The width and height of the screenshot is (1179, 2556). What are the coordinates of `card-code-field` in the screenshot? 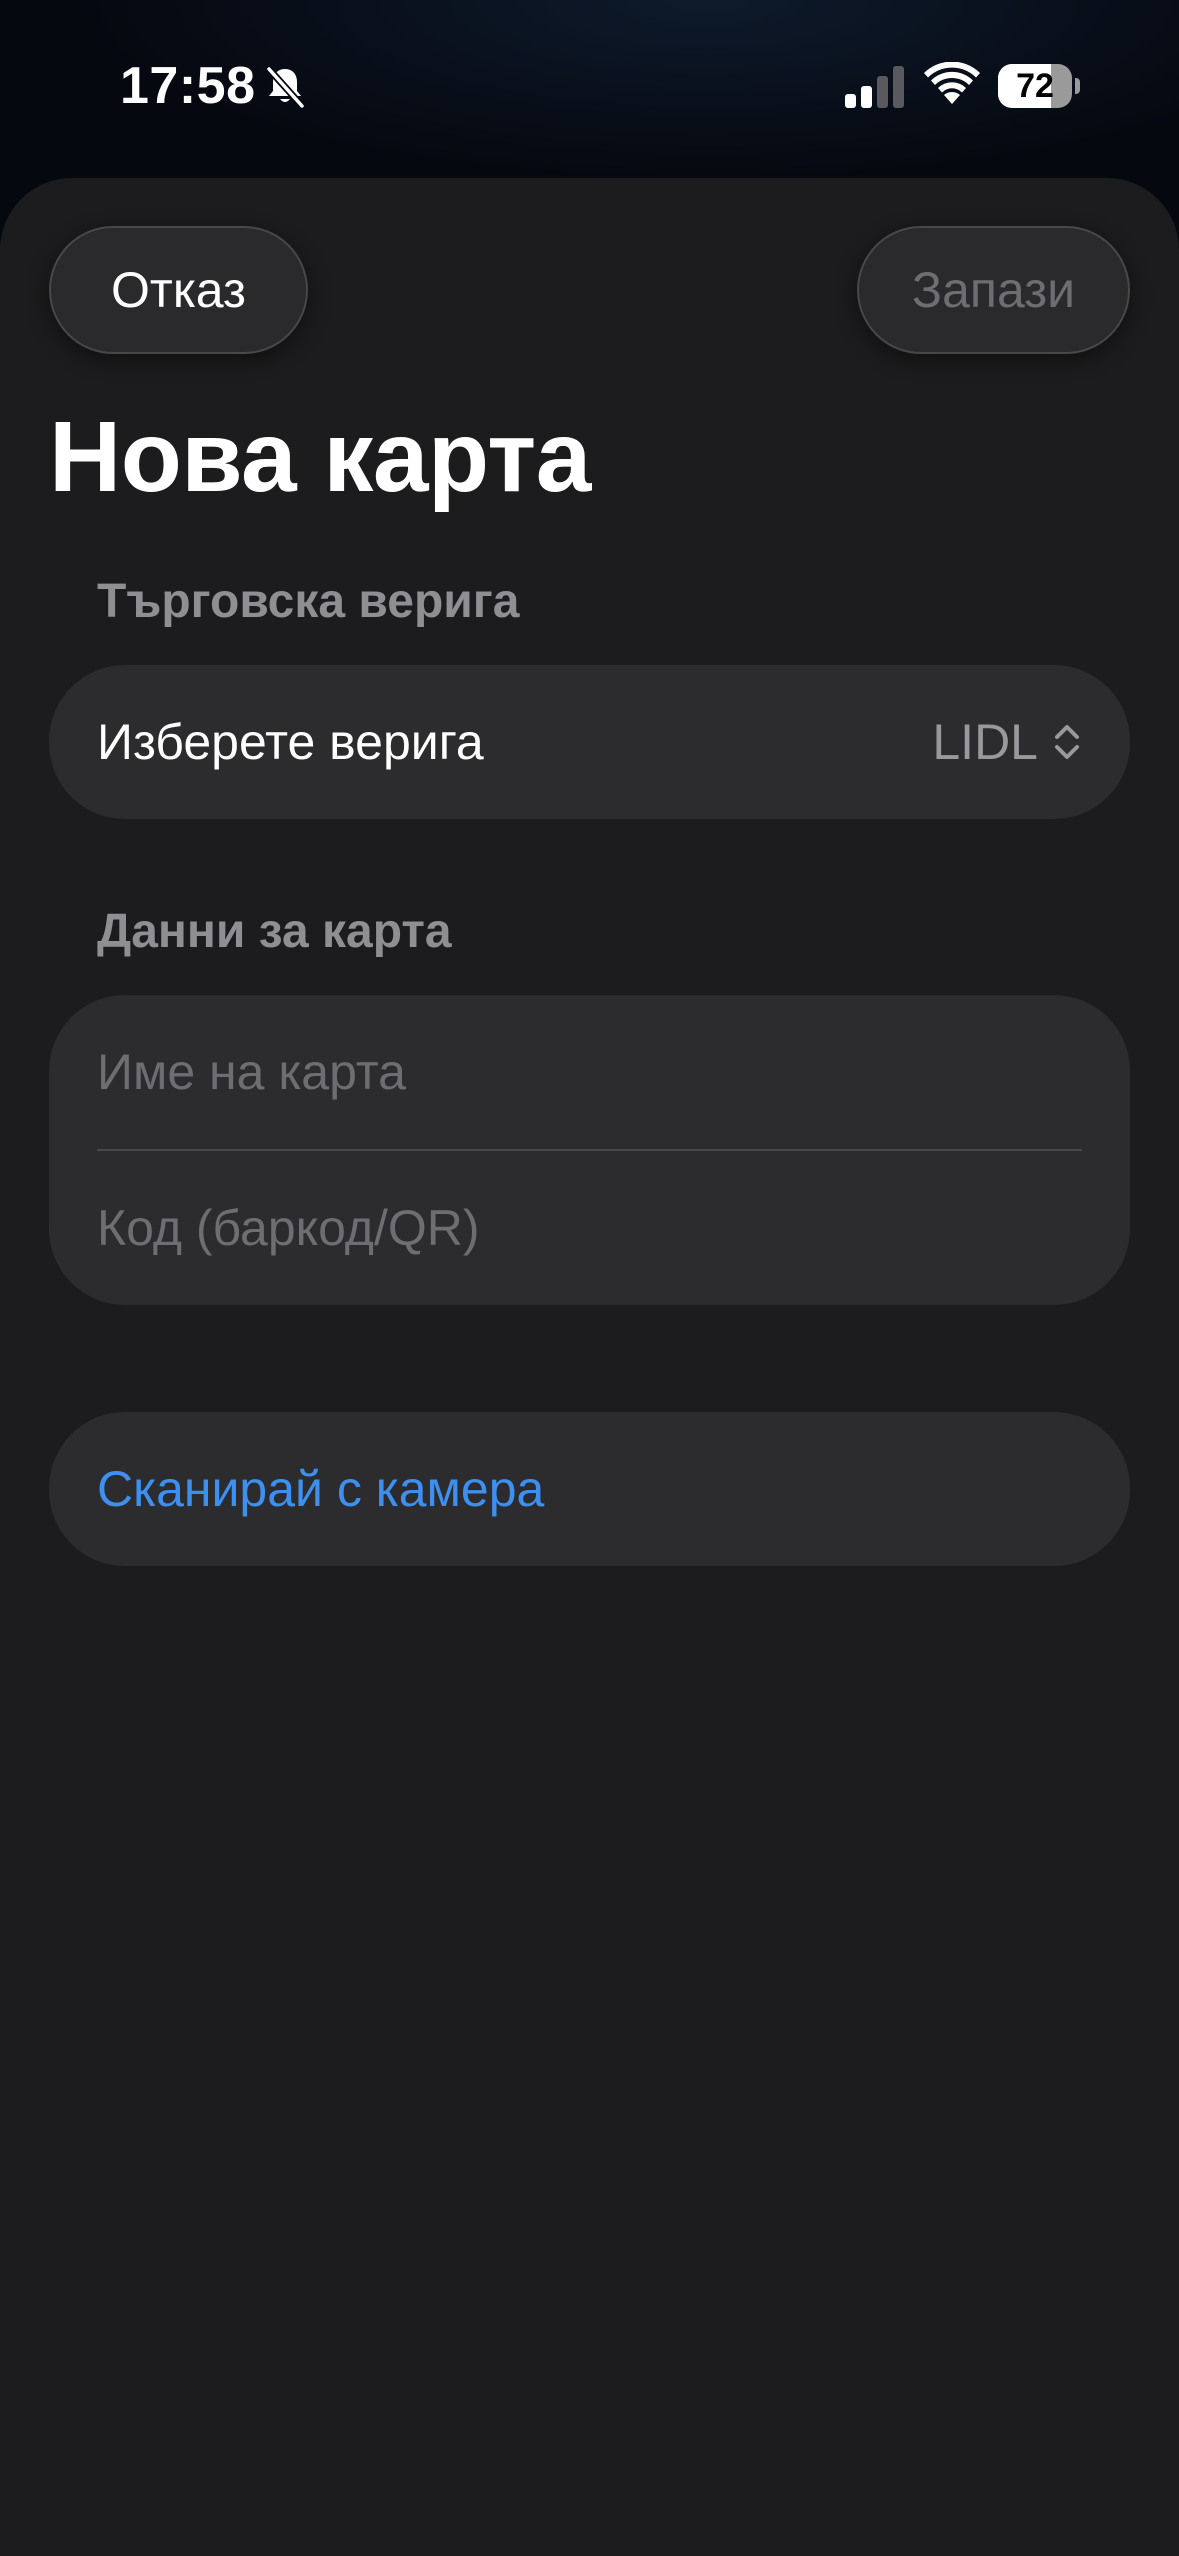 It's located at (589, 1228).